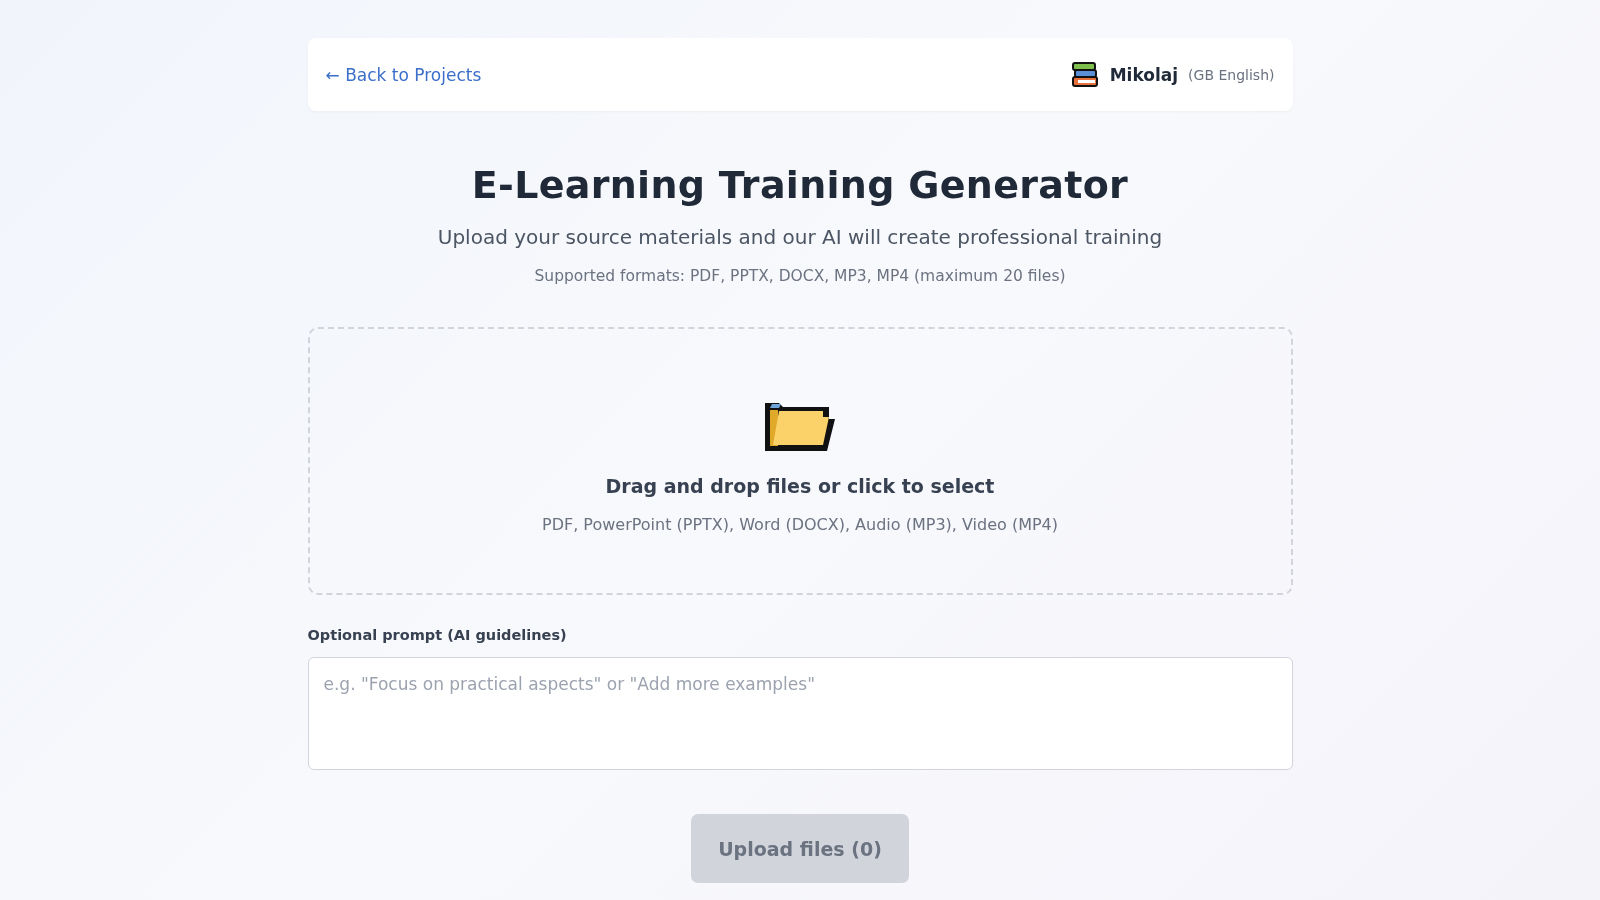  What do you see at coordinates (1231, 74) in the screenshot?
I see `language-label: (GB English)` at bounding box center [1231, 74].